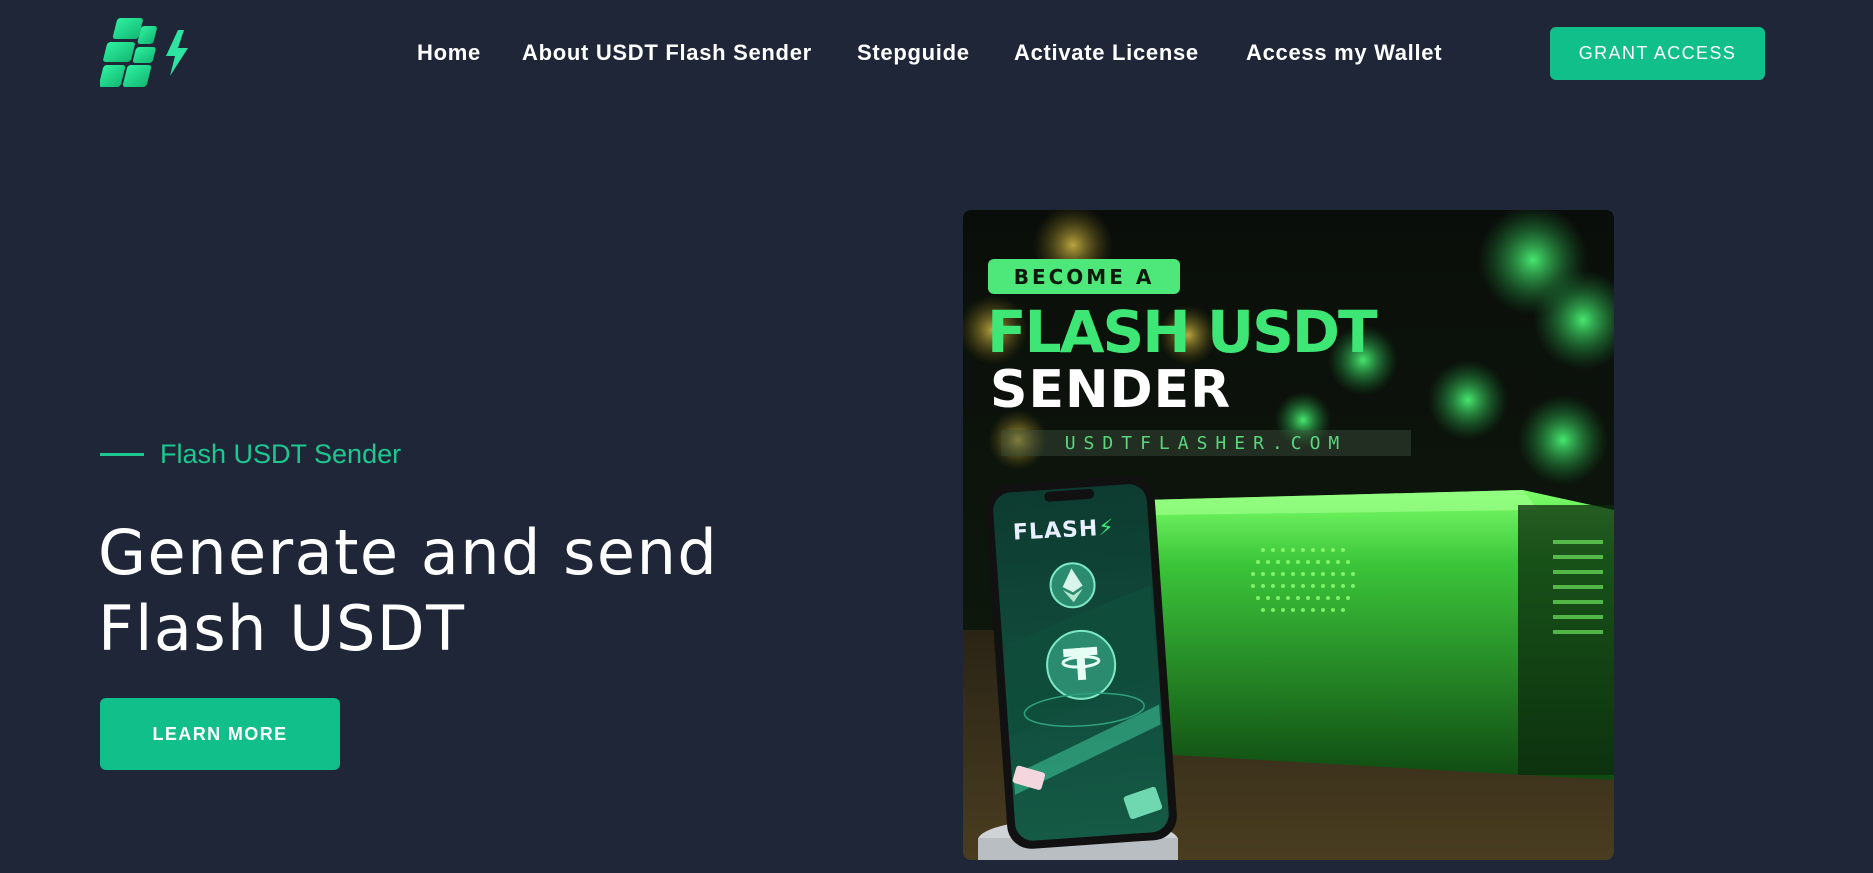 The height and width of the screenshot is (873, 1873). Describe the element at coordinates (1111, 390) in the screenshot. I see `promo-title-line2: SENDER` at that location.